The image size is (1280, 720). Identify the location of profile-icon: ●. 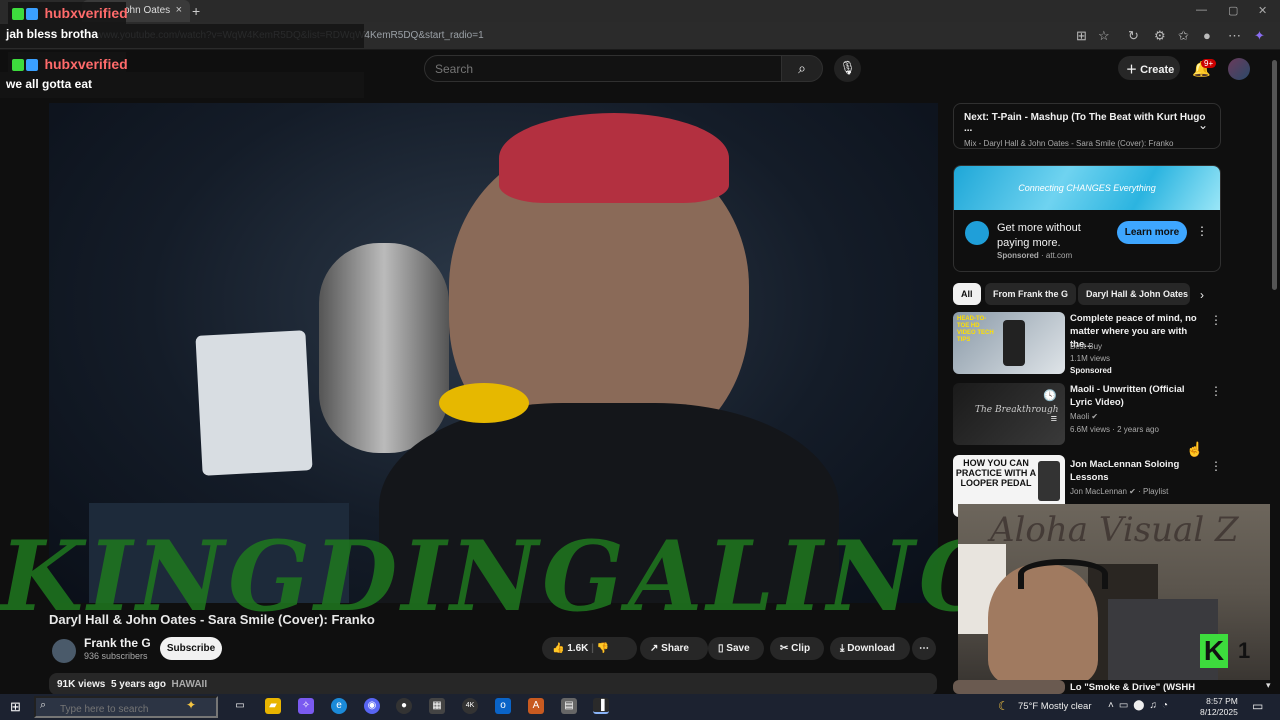
(1207, 35).